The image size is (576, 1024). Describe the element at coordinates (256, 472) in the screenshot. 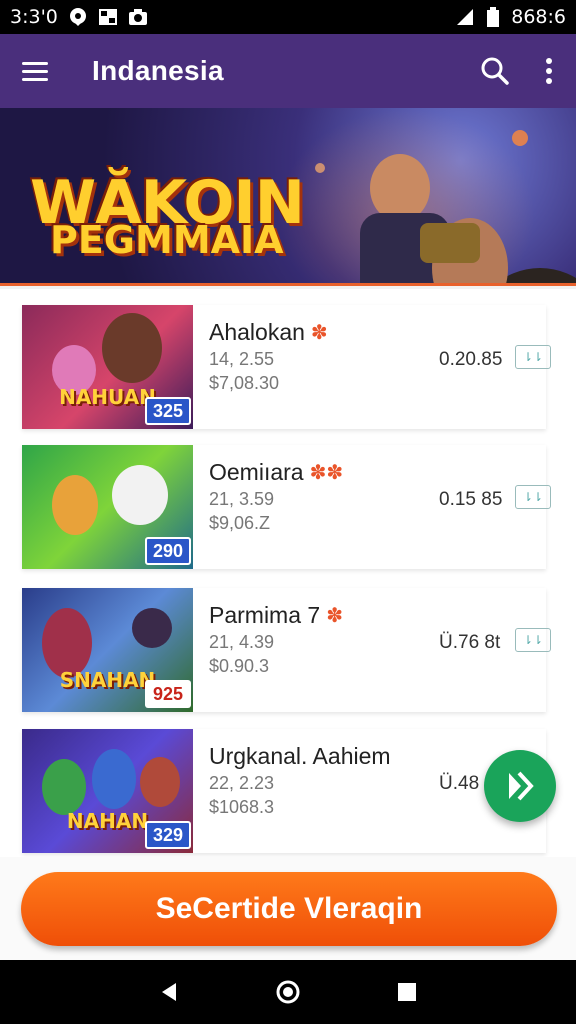

I see `game-title-text: Oemiıara` at that location.